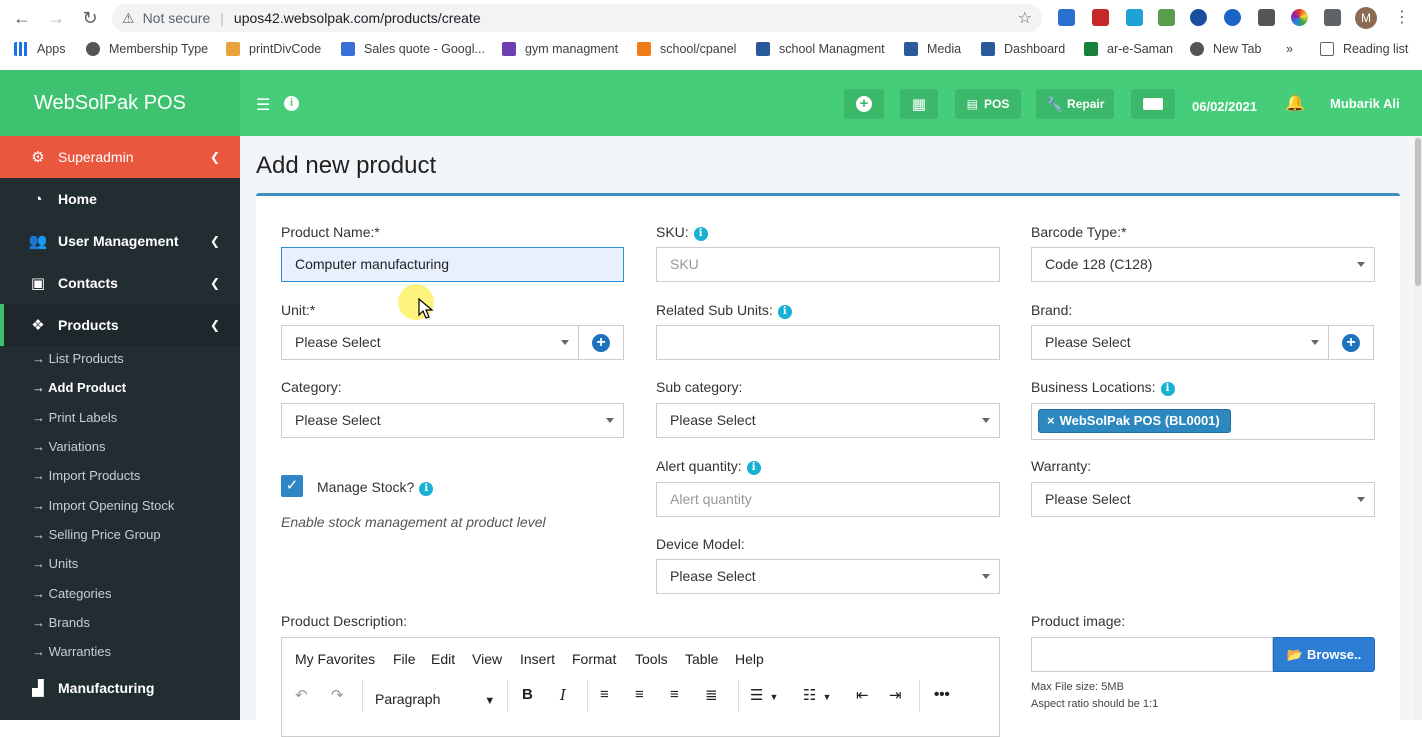 The width and height of the screenshot is (1422, 737). Describe the element at coordinates (1332, 17) in the screenshot. I see `puzzle-icon` at that location.